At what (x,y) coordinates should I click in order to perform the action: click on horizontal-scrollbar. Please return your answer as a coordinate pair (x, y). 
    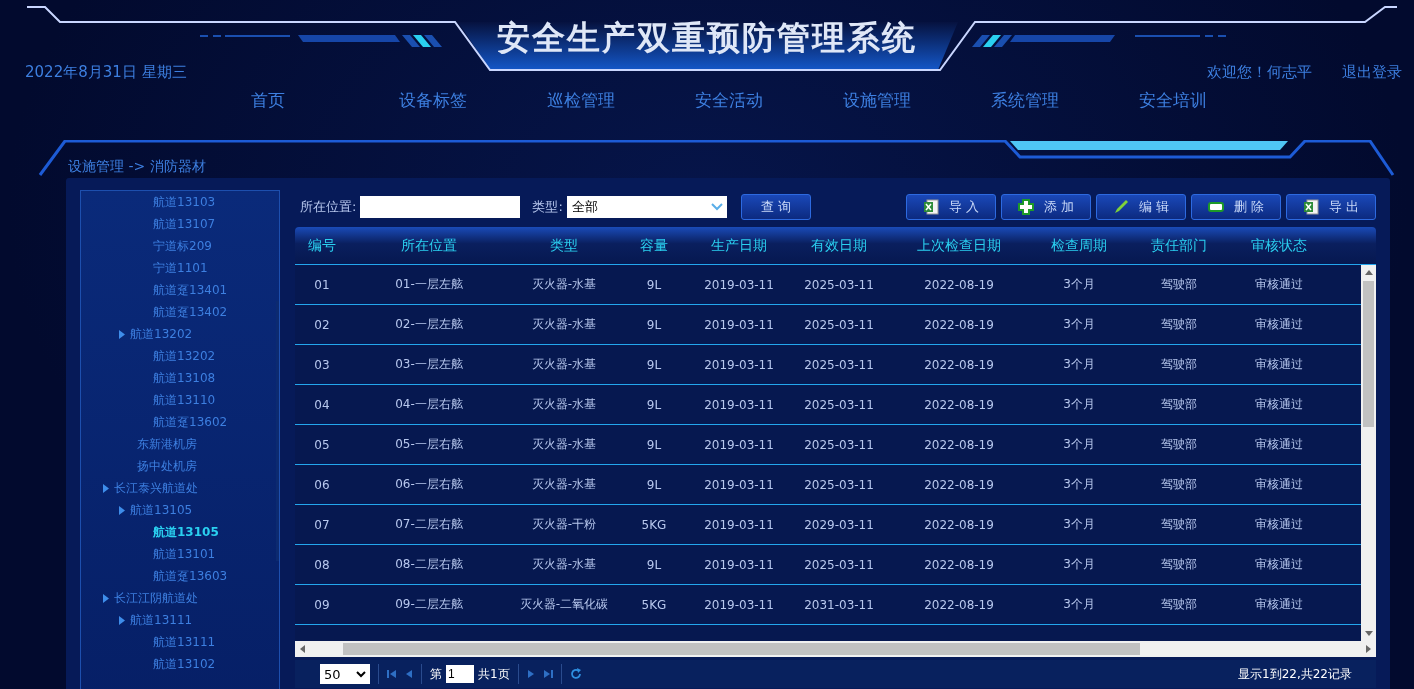
    Looking at the image, I should click on (835, 649).